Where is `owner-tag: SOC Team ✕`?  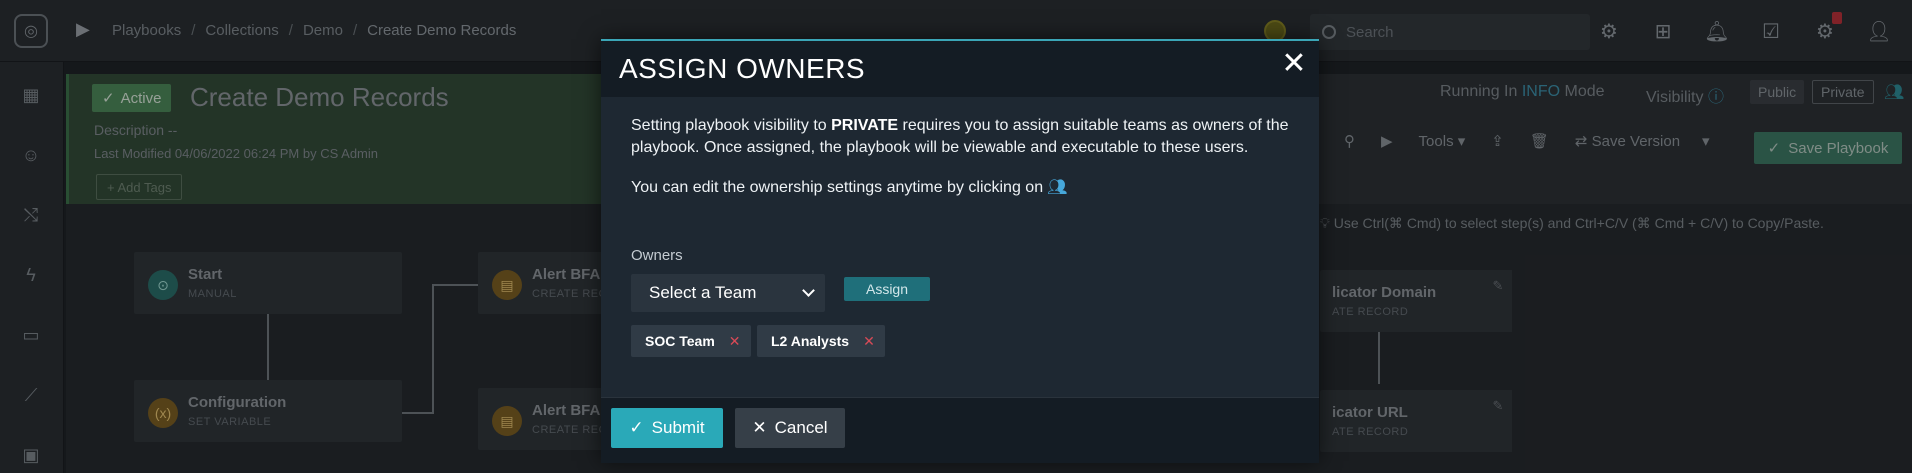
owner-tag: SOC Team ✕ is located at coordinates (691, 341).